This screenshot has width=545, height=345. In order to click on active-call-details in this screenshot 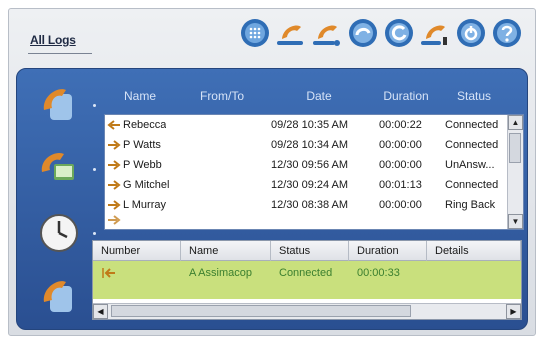, I will do `click(474, 280)`.